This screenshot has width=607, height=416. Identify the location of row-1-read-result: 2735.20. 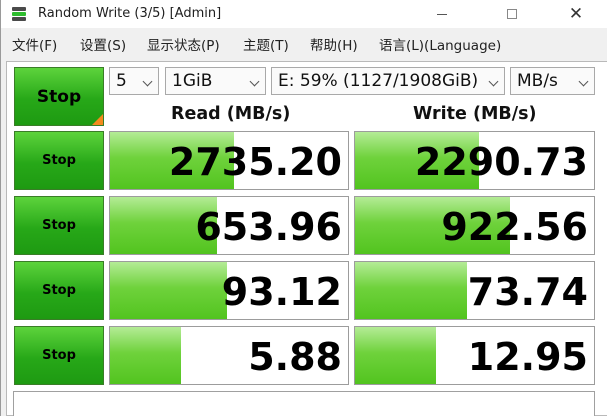
(229, 160).